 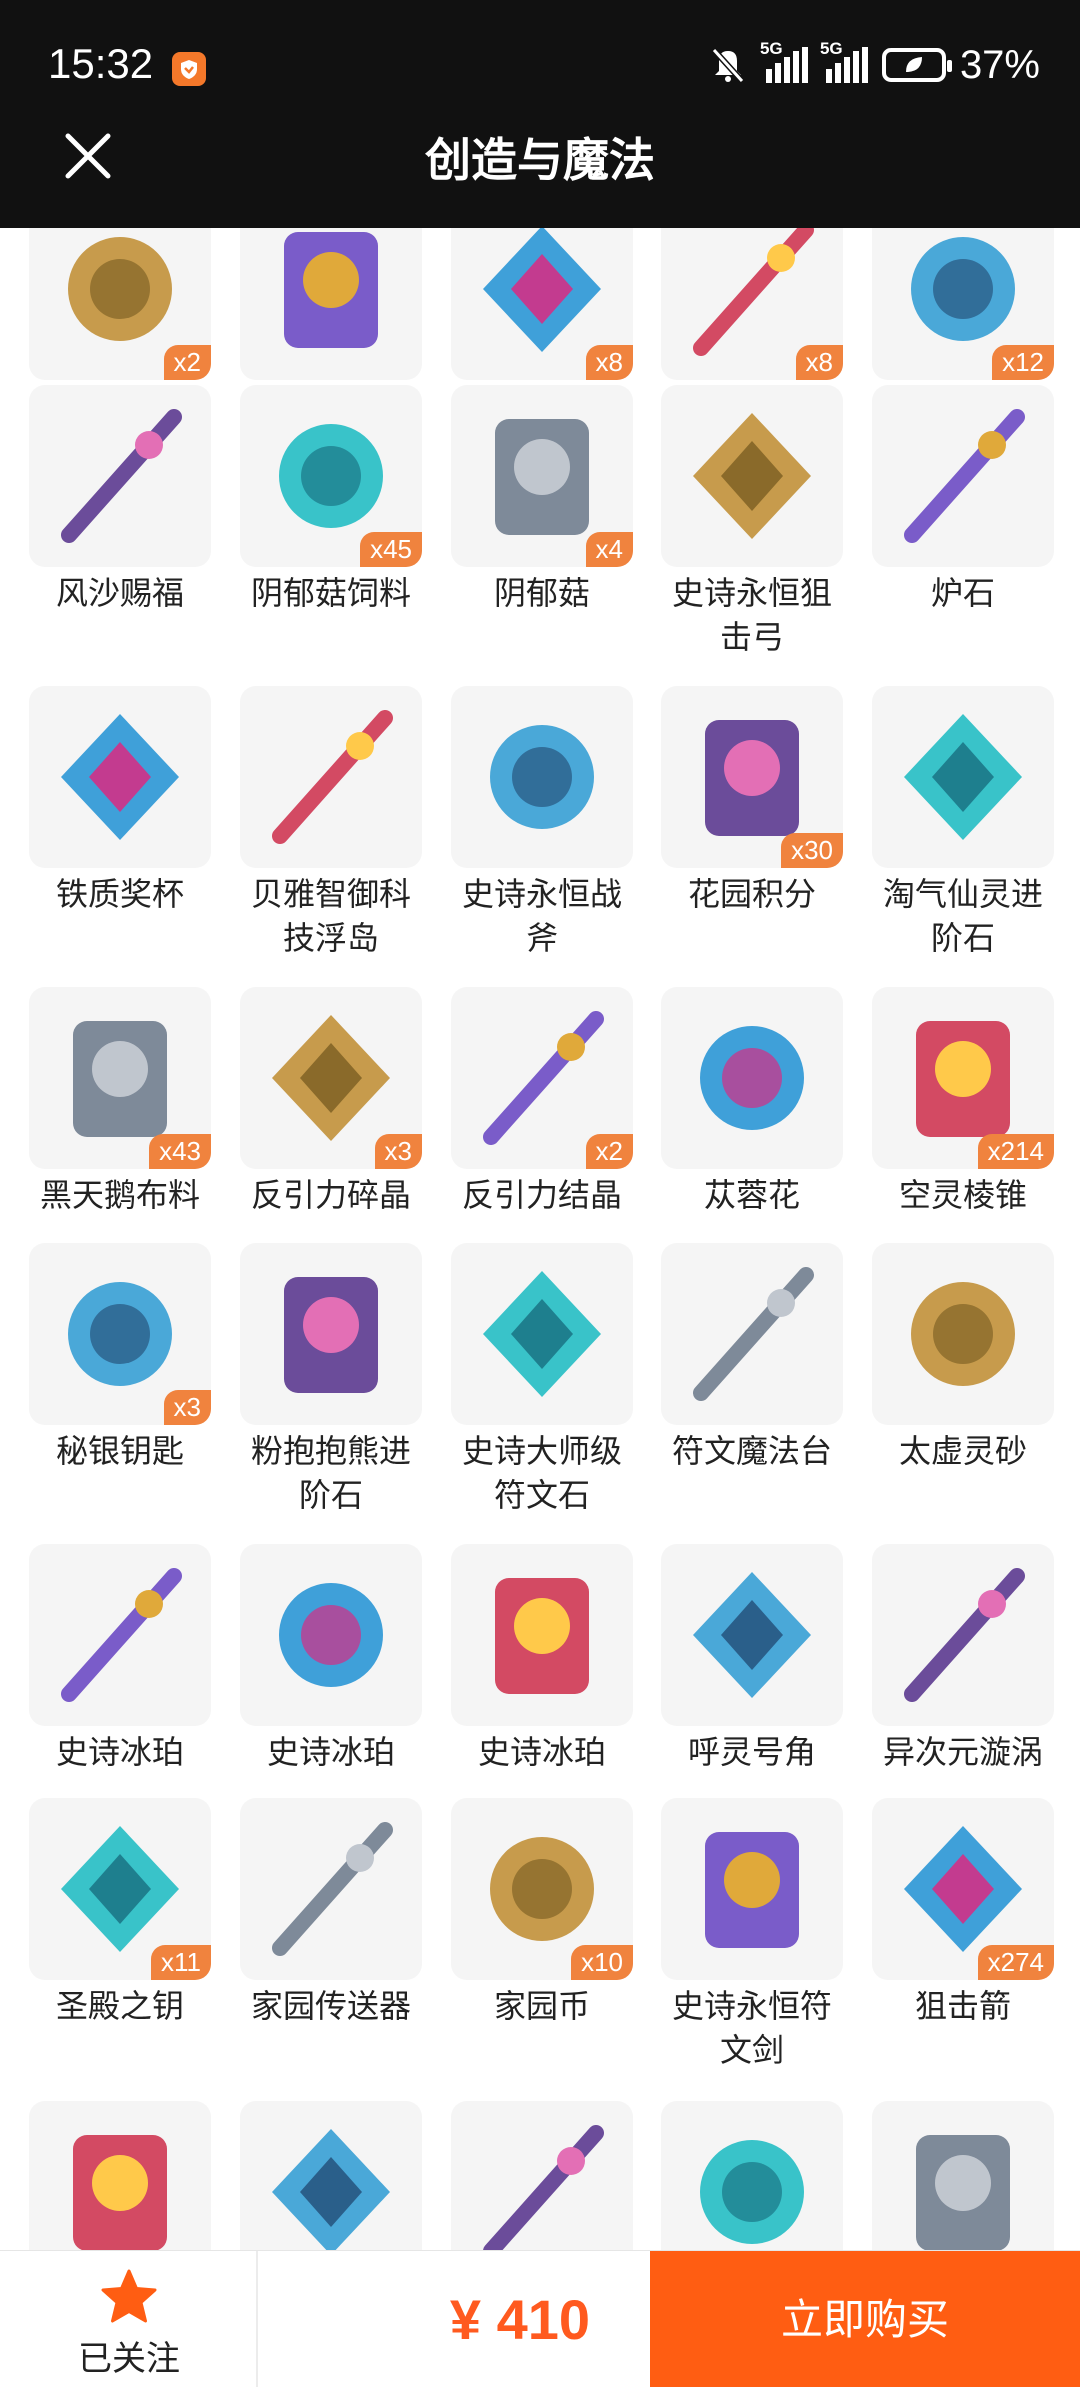 What do you see at coordinates (963, 1889) in the screenshot?
I see `item-thumbnail: x274` at bounding box center [963, 1889].